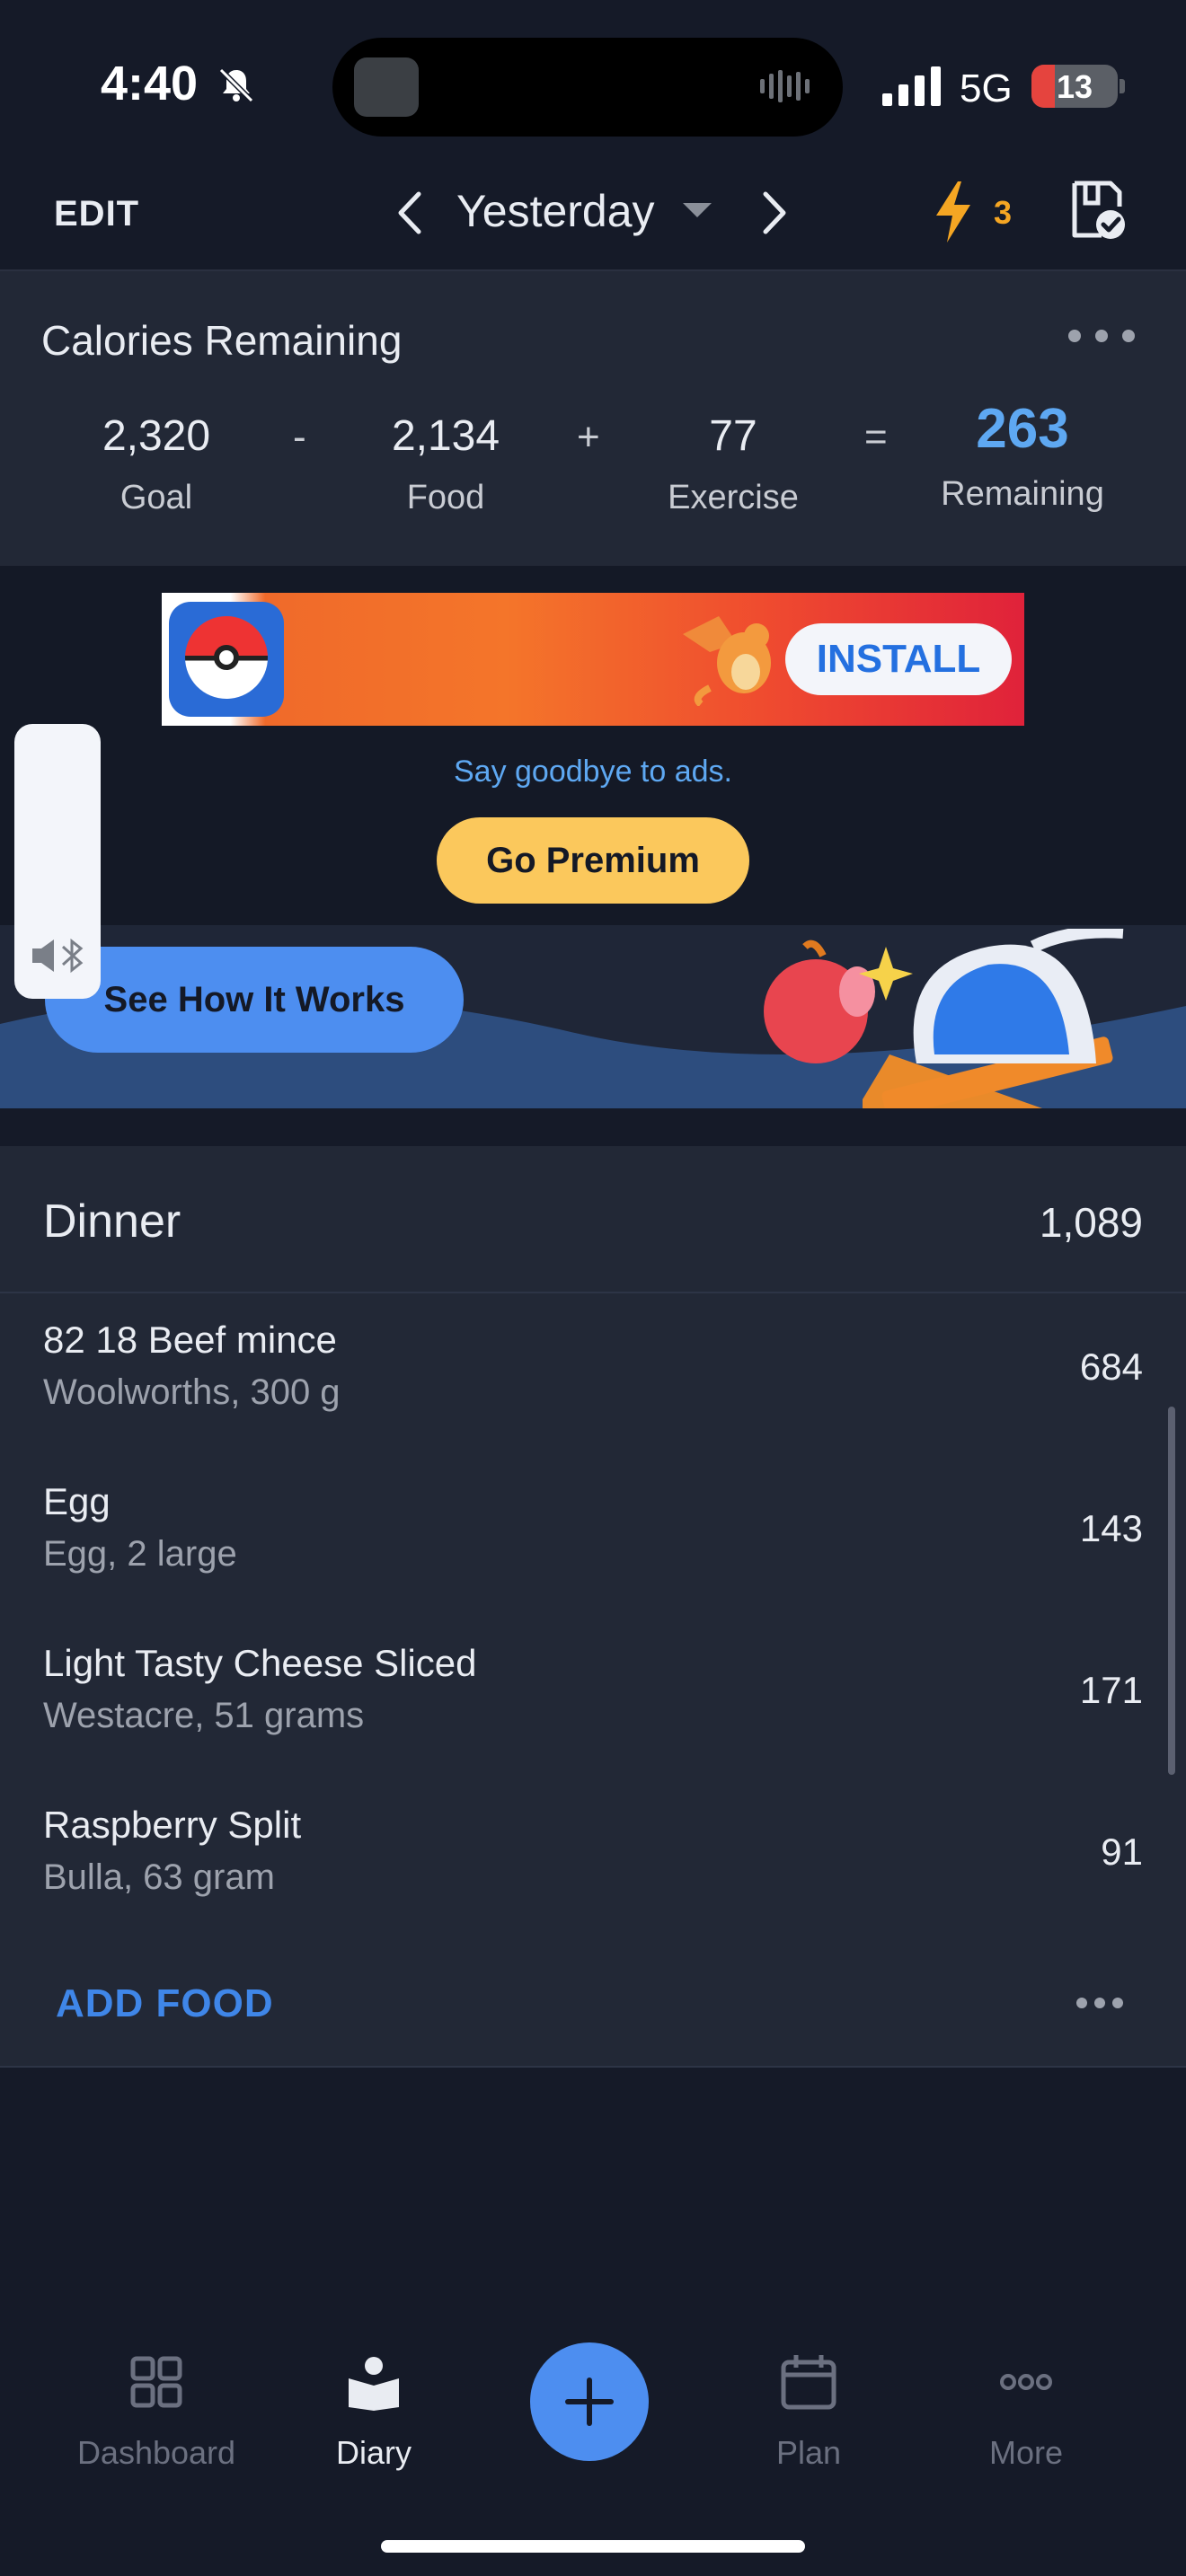 The height and width of the screenshot is (2576, 1186). What do you see at coordinates (1091, 1222) in the screenshot?
I see `meal-calorie-total: 1,089` at bounding box center [1091, 1222].